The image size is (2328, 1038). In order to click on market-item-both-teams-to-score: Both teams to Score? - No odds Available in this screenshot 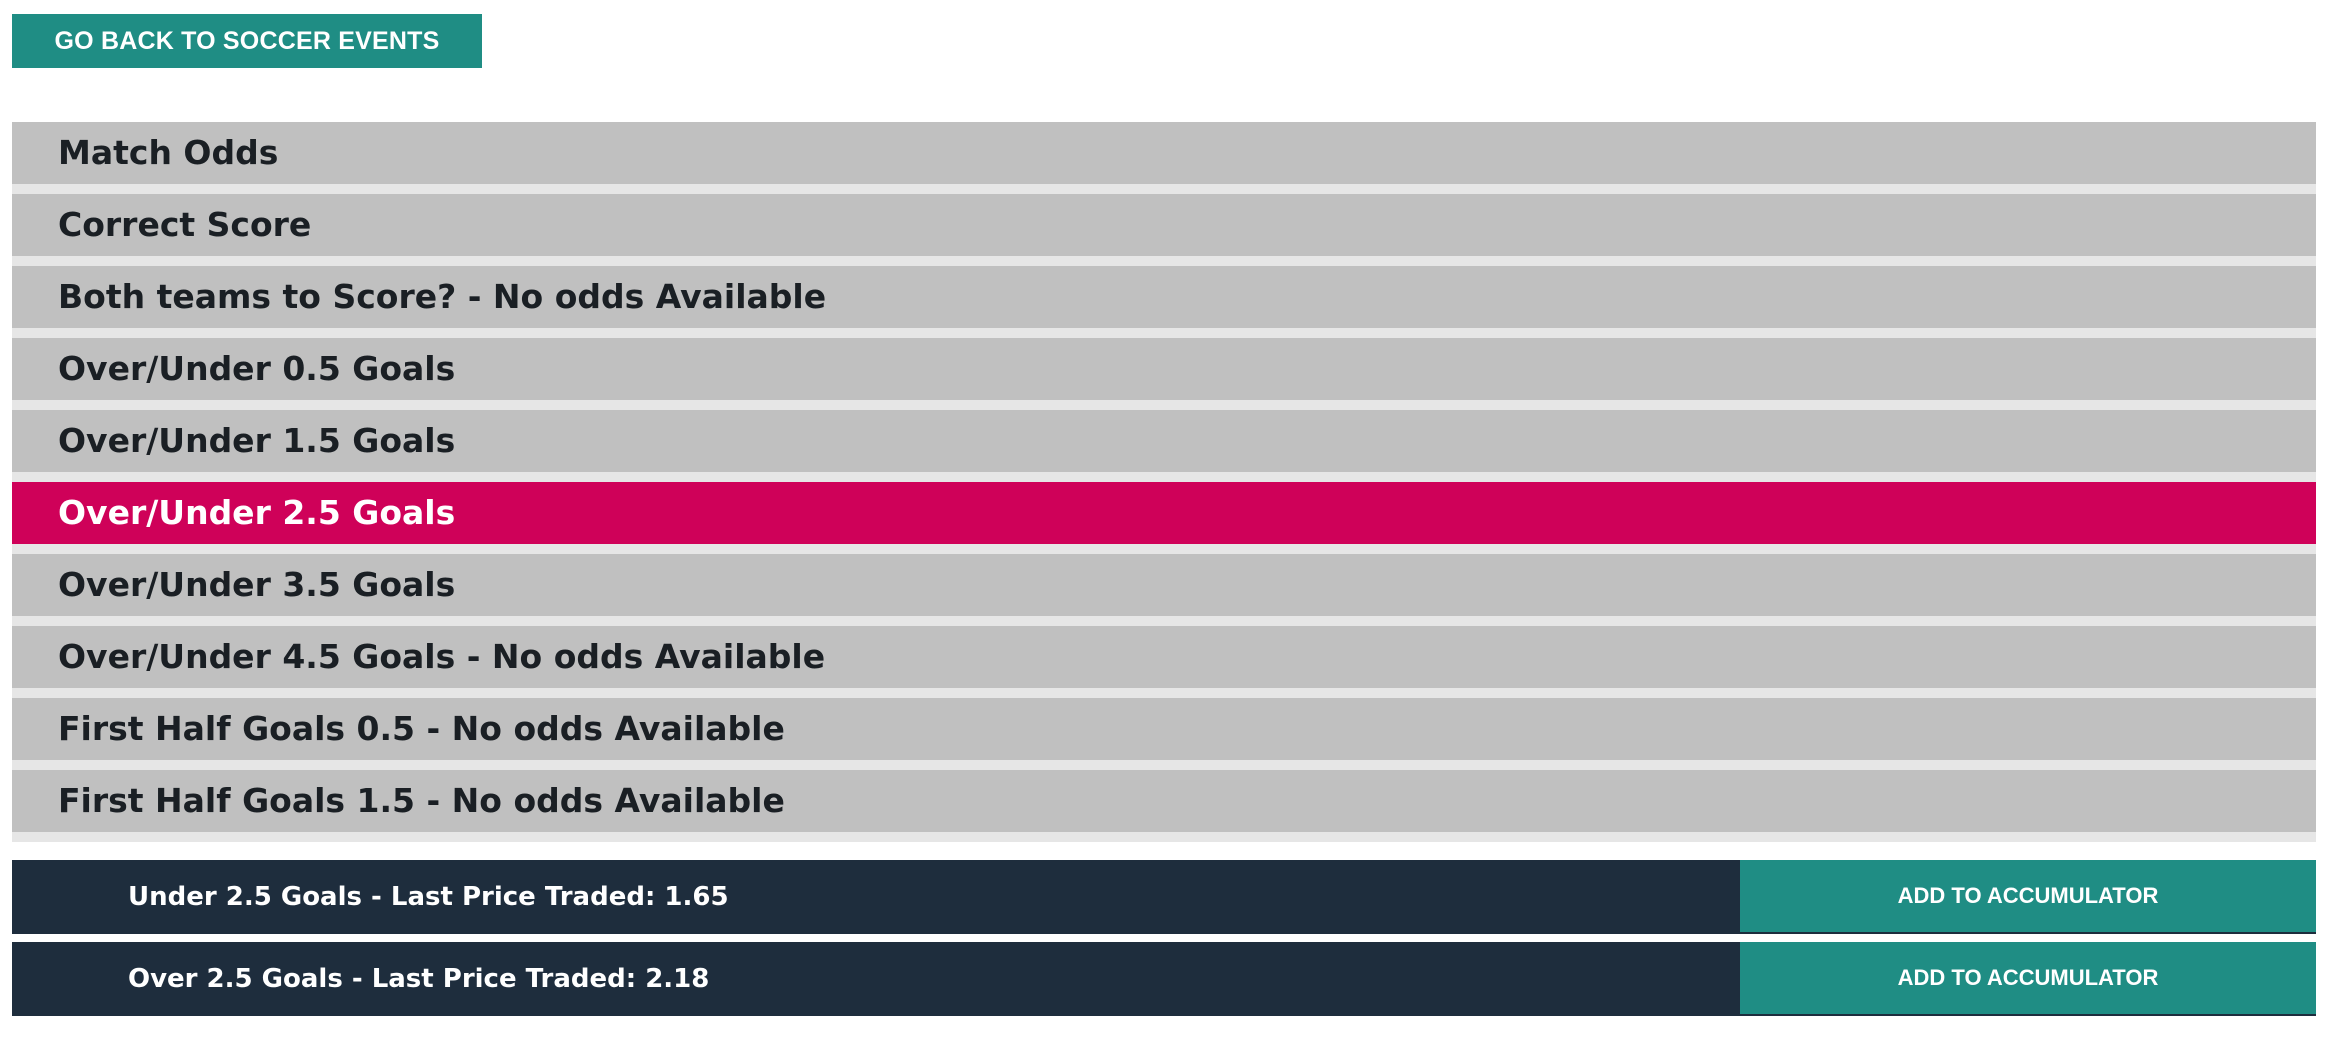, I will do `click(1164, 297)`.